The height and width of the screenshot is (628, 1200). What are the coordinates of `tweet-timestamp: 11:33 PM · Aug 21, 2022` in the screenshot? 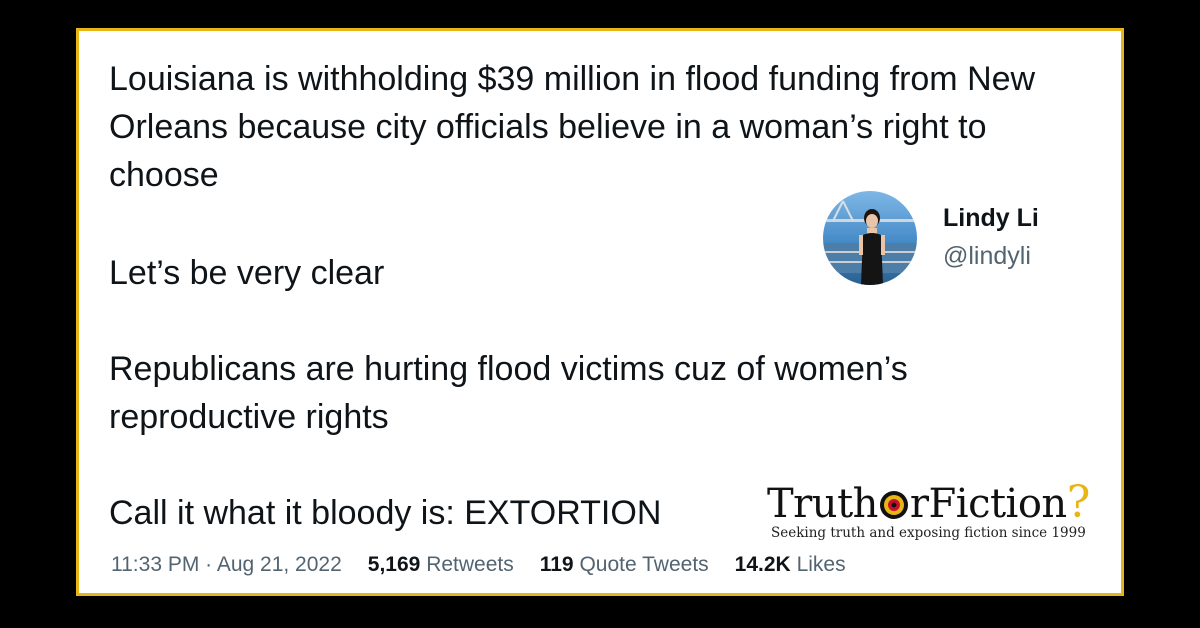 It's located at (226, 564).